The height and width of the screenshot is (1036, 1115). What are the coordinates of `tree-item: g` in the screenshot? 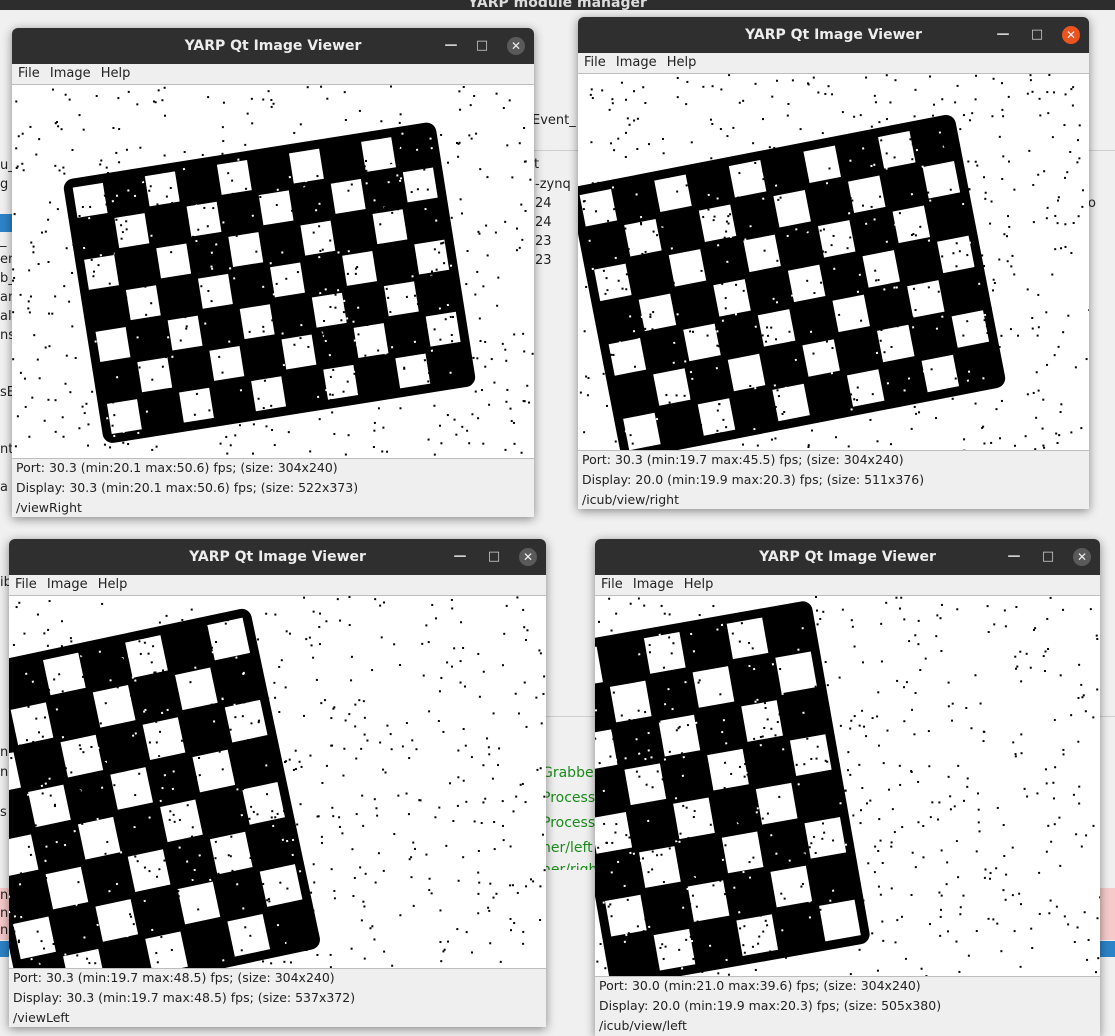 It's located at (4, 184).